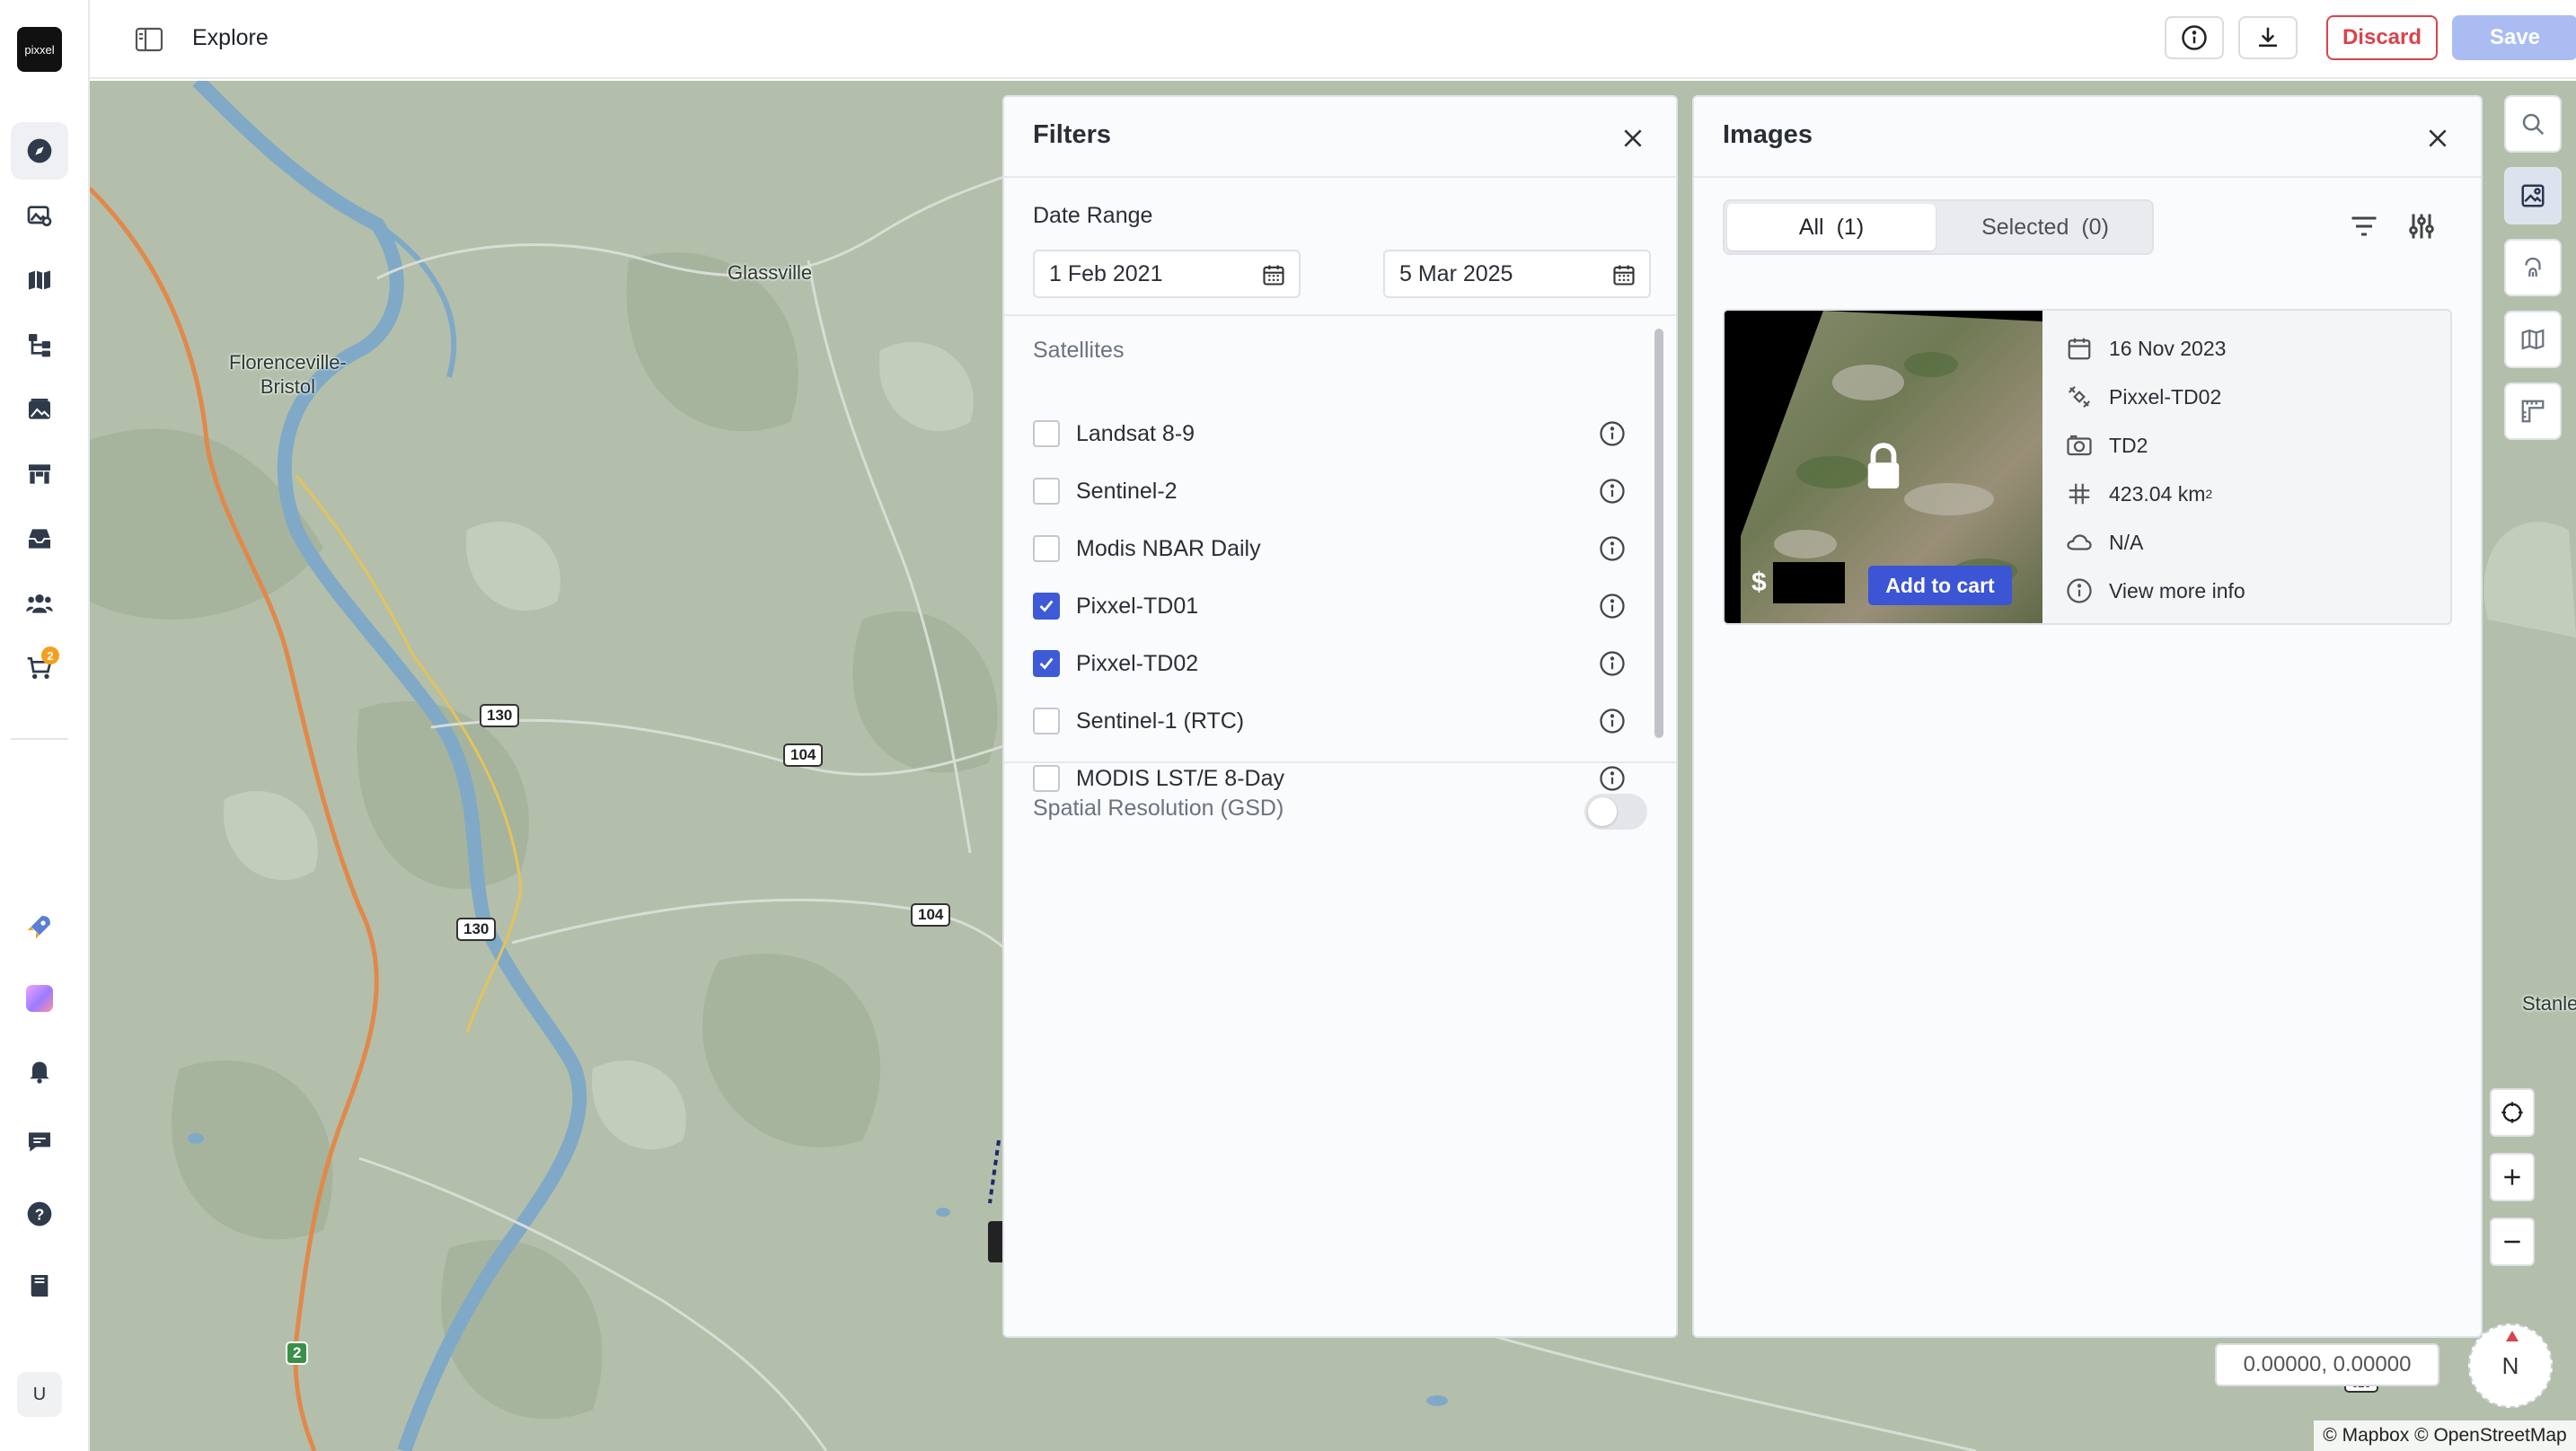  What do you see at coordinates (1658, 533) in the screenshot?
I see `satellite-list-scrollbar` at bounding box center [1658, 533].